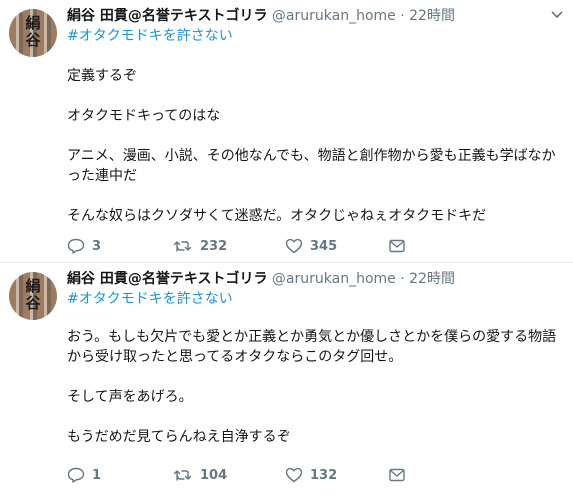 The width and height of the screenshot is (573, 498). Describe the element at coordinates (120, 475) in the screenshot. I see `reply-button: 1` at that location.